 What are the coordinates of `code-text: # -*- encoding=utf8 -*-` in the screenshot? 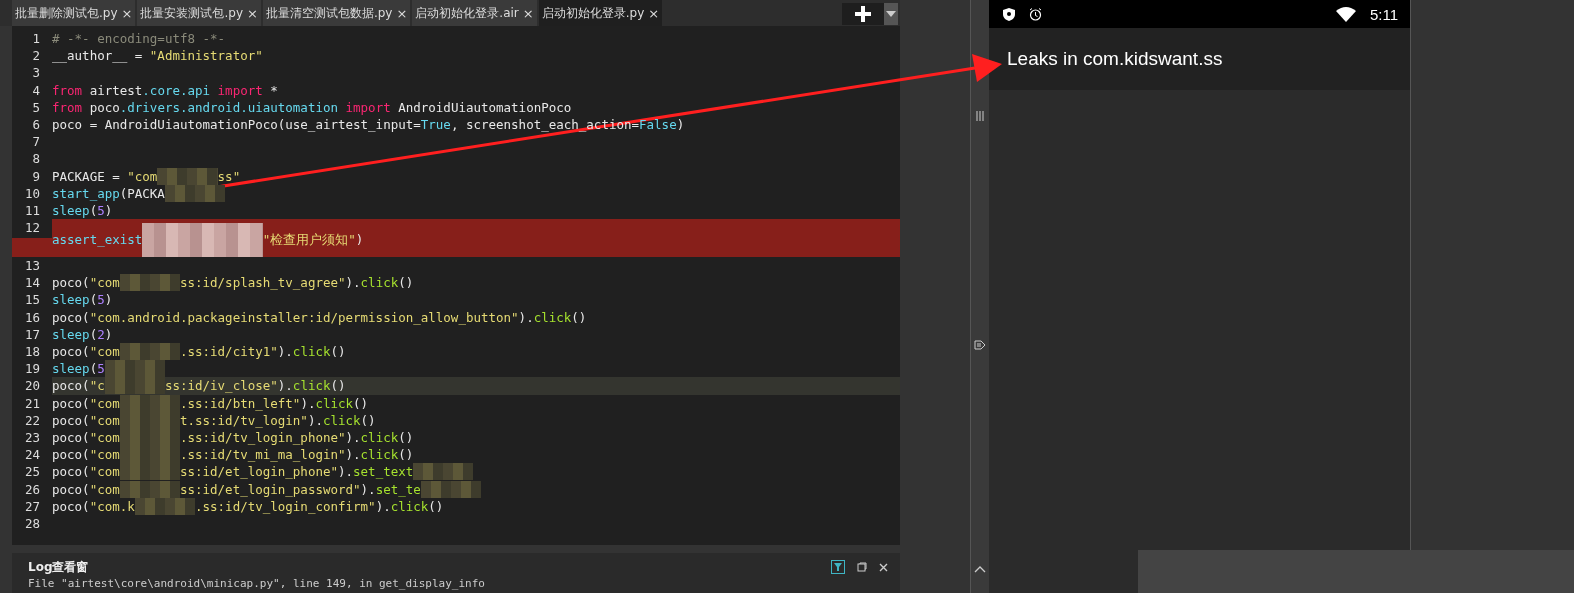 It's located at (139, 39).